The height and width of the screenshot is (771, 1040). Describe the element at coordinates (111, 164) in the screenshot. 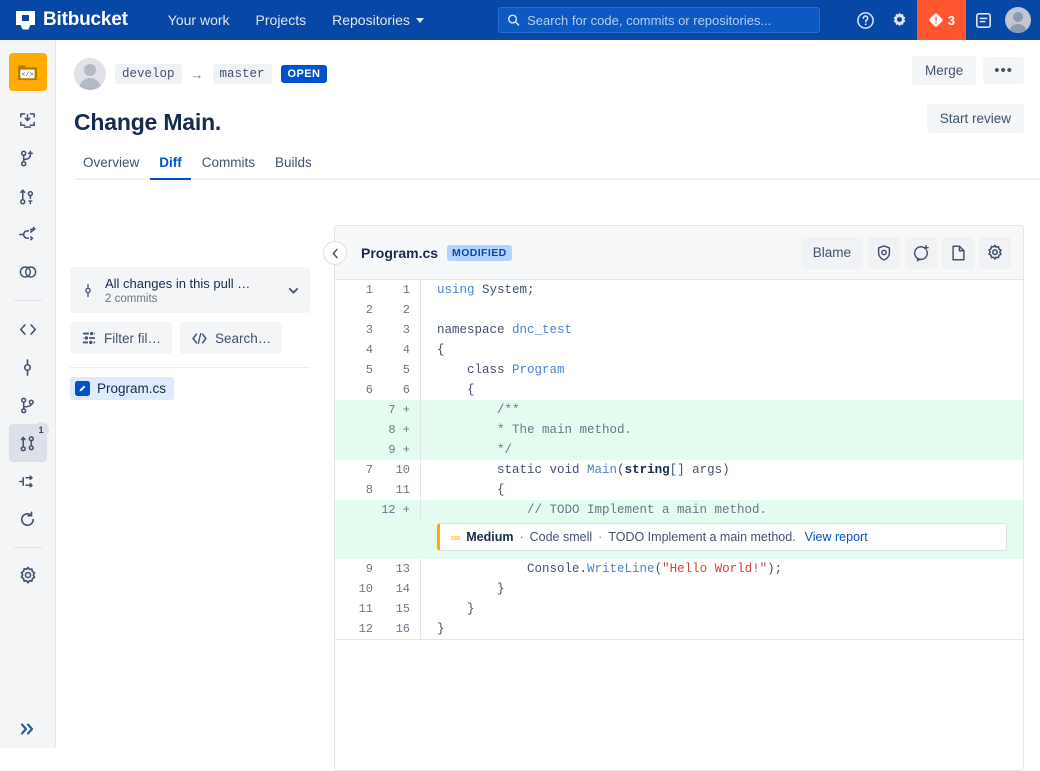

I see `tab-overview: Overview` at that location.